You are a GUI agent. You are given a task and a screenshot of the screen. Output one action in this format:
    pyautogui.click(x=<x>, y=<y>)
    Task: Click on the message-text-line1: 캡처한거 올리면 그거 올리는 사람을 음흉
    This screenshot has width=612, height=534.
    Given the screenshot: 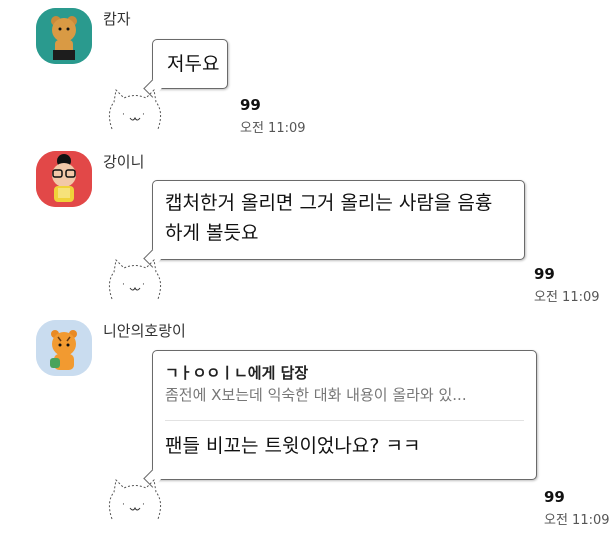 What is the action you would take?
    pyautogui.click(x=329, y=203)
    